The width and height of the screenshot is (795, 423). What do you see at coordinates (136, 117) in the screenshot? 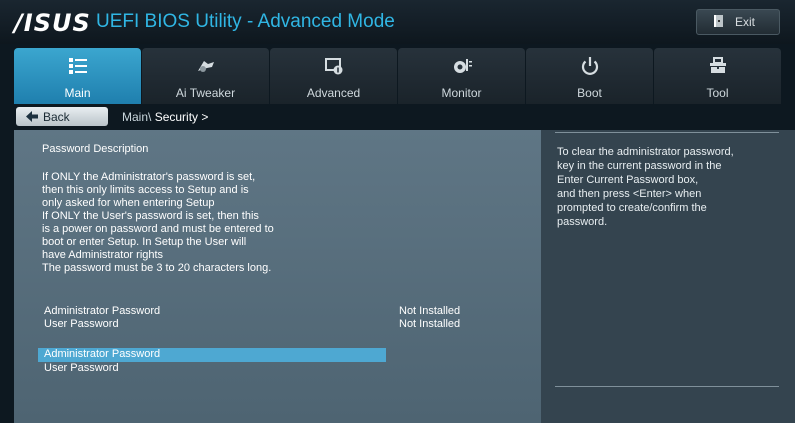
I see `breadcrumb-main: Main\` at bounding box center [136, 117].